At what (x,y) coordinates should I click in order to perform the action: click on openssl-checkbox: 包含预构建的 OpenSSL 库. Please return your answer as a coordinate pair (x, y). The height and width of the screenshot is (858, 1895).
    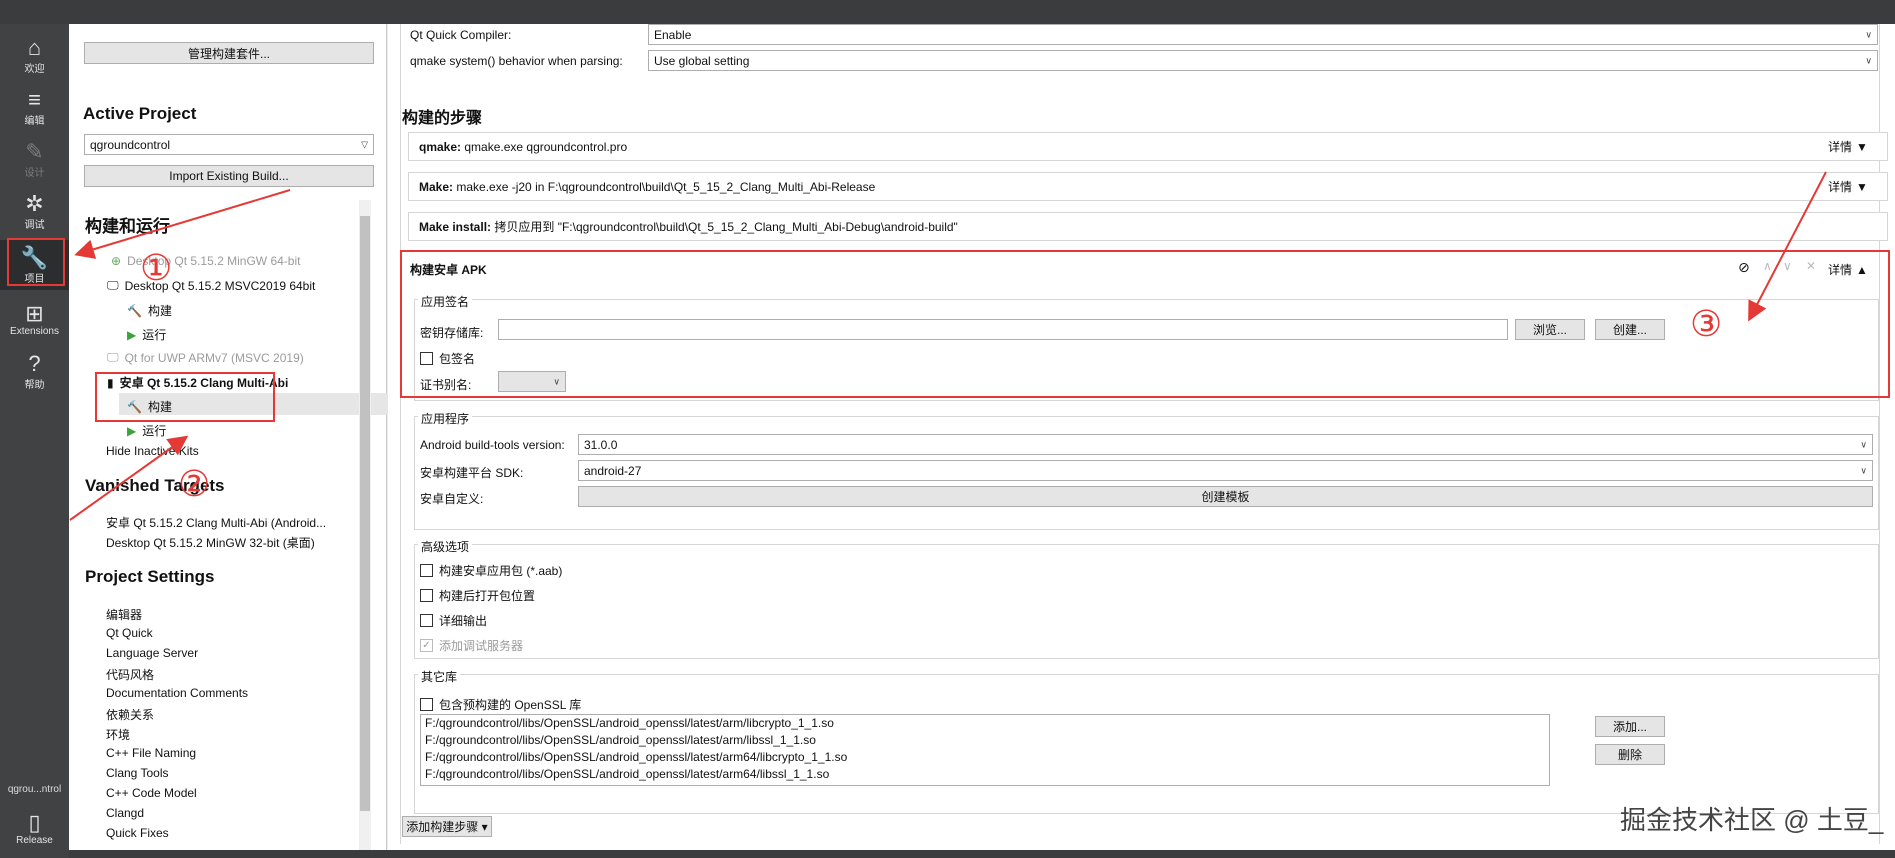
    Looking at the image, I should click on (500, 704).